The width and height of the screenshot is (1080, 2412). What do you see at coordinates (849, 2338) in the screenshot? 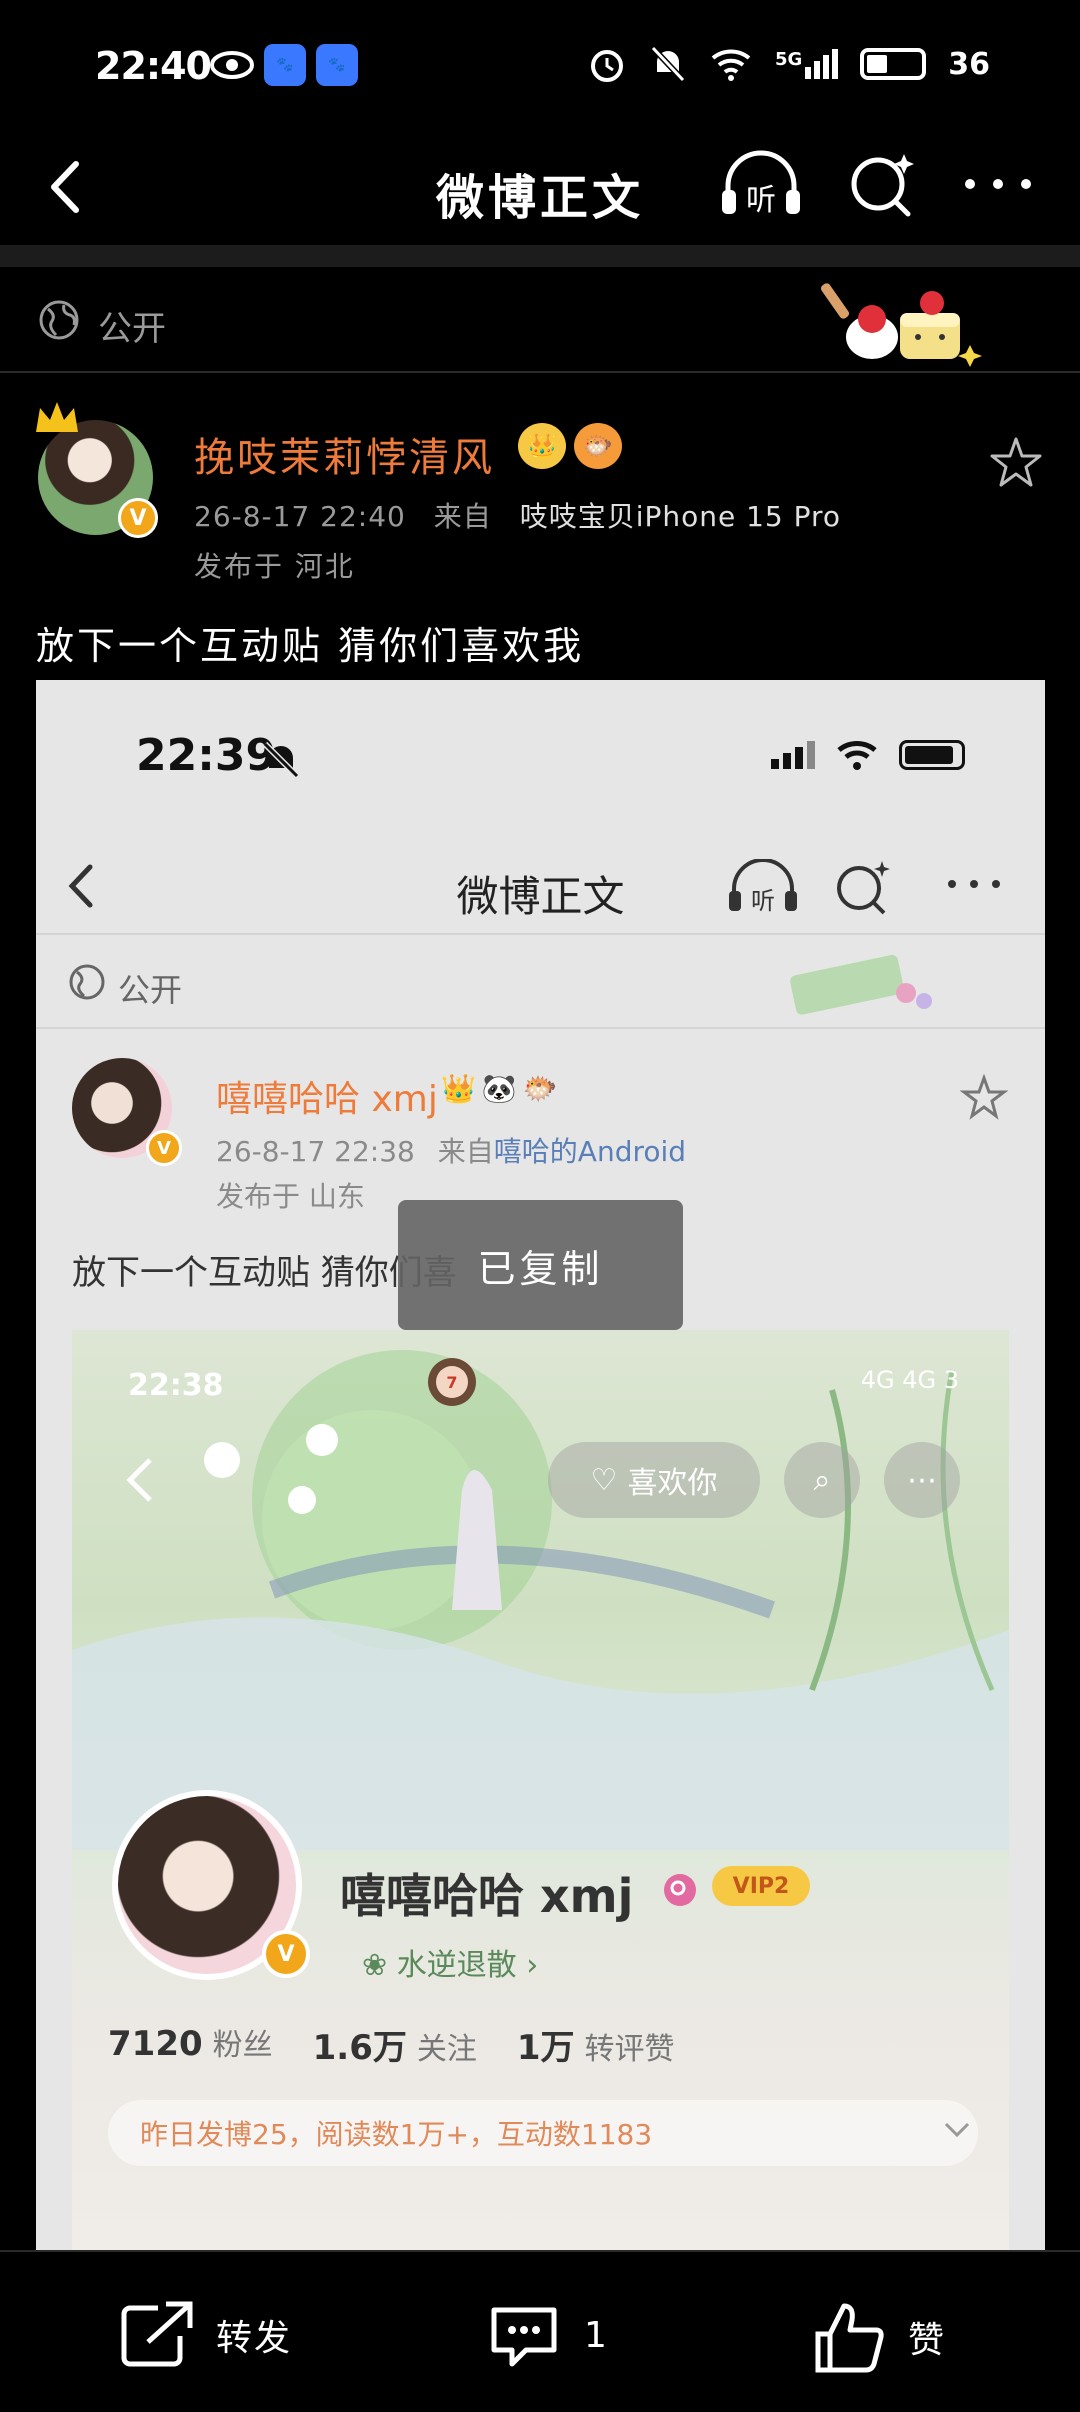
I see `thumbs-up-icon` at bounding box center [849, 2338].